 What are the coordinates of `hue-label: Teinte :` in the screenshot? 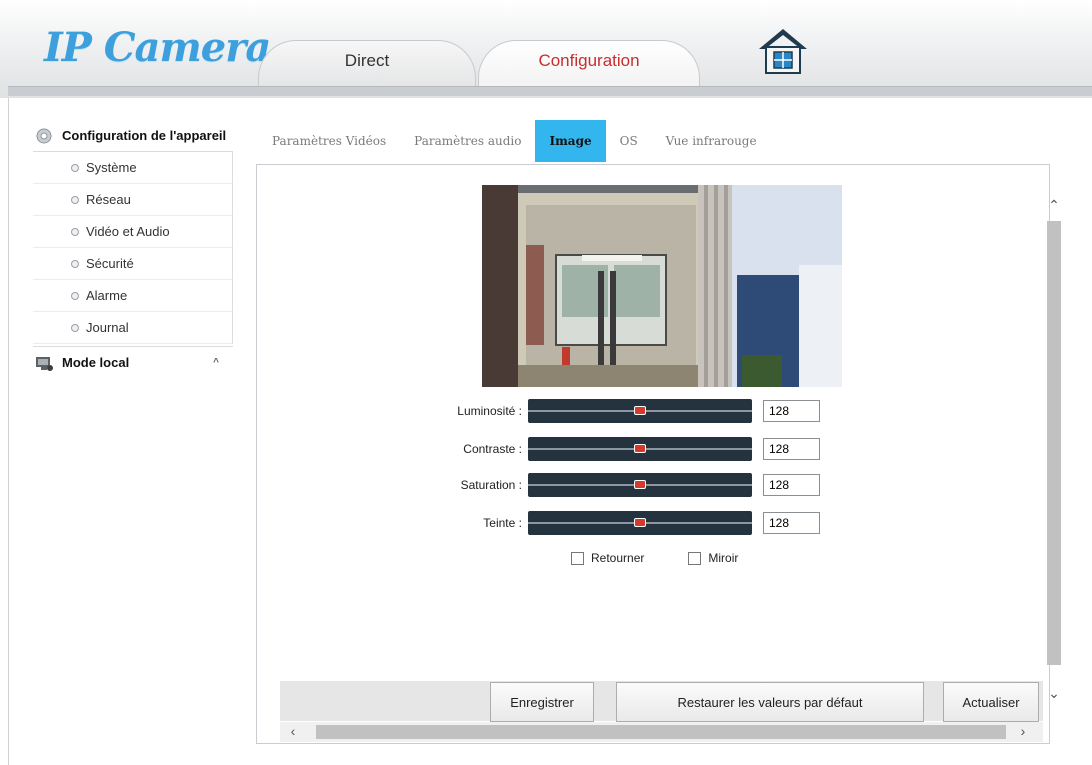 It's located at (502, 523).